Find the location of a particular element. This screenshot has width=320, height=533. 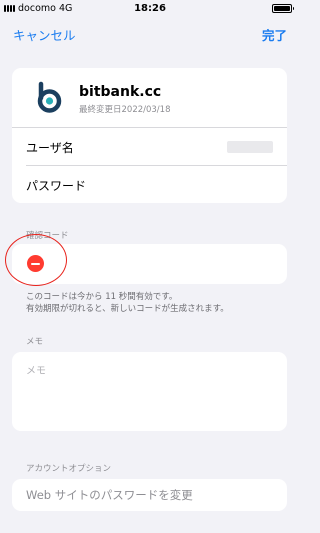

battery-icon is located at coordinates (282, 8).